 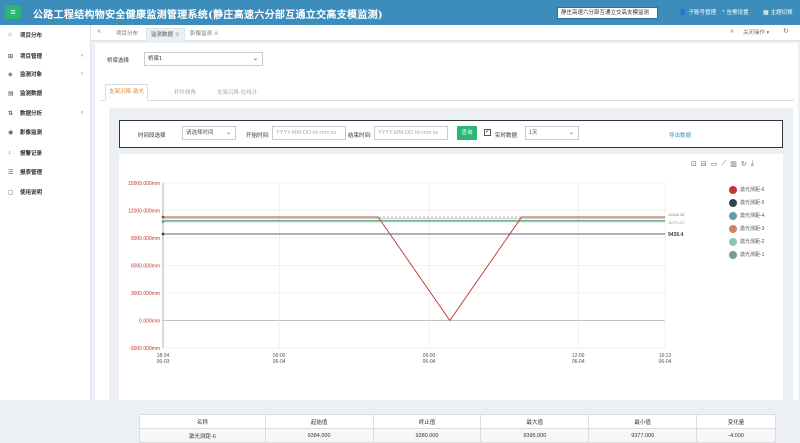 What do you see at coordinates (11, 113) in the screenshot?
I see `analysis-icon: ⇅` at bounding box center [11, 113].